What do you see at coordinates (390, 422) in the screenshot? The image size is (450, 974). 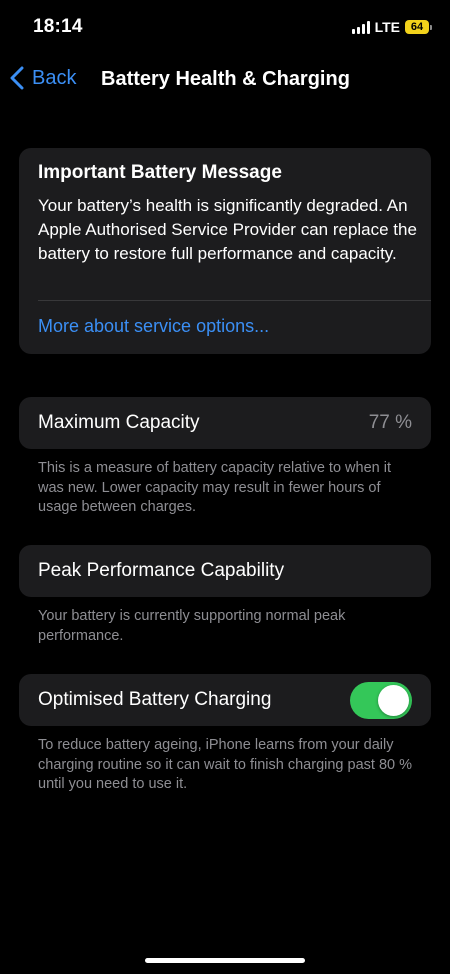 I see `maximum-capacity-value: 77 %` at bounding box center [390, 422].